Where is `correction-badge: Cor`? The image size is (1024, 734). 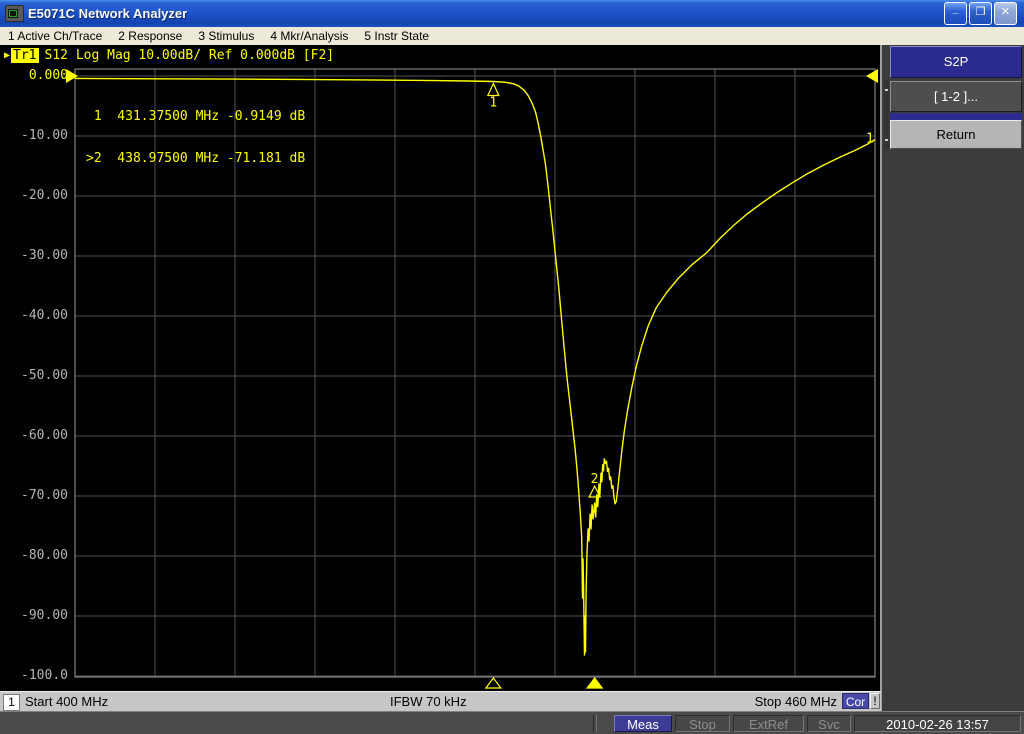 correction-badge: Cor is located at coordinates (855, 701).